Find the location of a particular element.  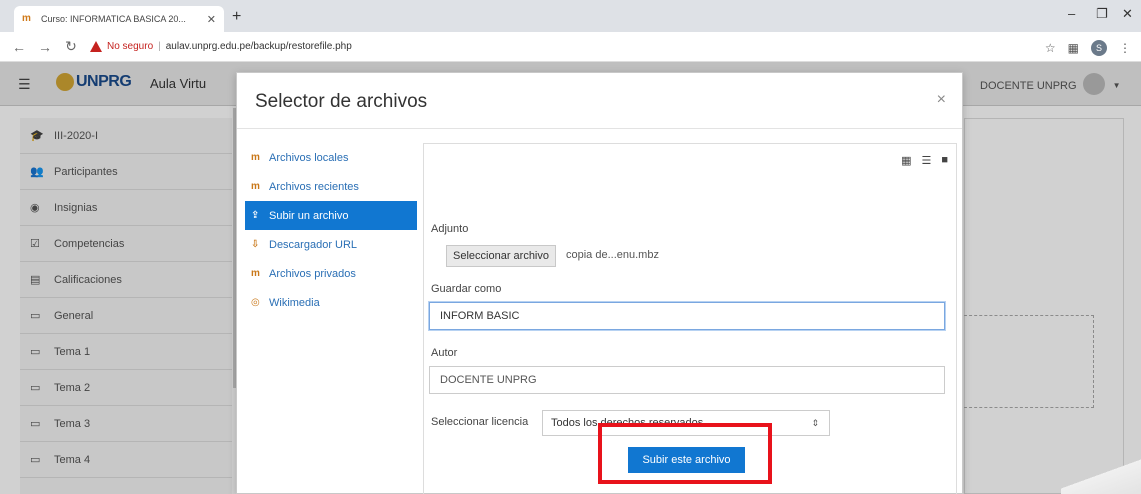

moodle-favicon-icon: m is located at coordinates (26, 18).